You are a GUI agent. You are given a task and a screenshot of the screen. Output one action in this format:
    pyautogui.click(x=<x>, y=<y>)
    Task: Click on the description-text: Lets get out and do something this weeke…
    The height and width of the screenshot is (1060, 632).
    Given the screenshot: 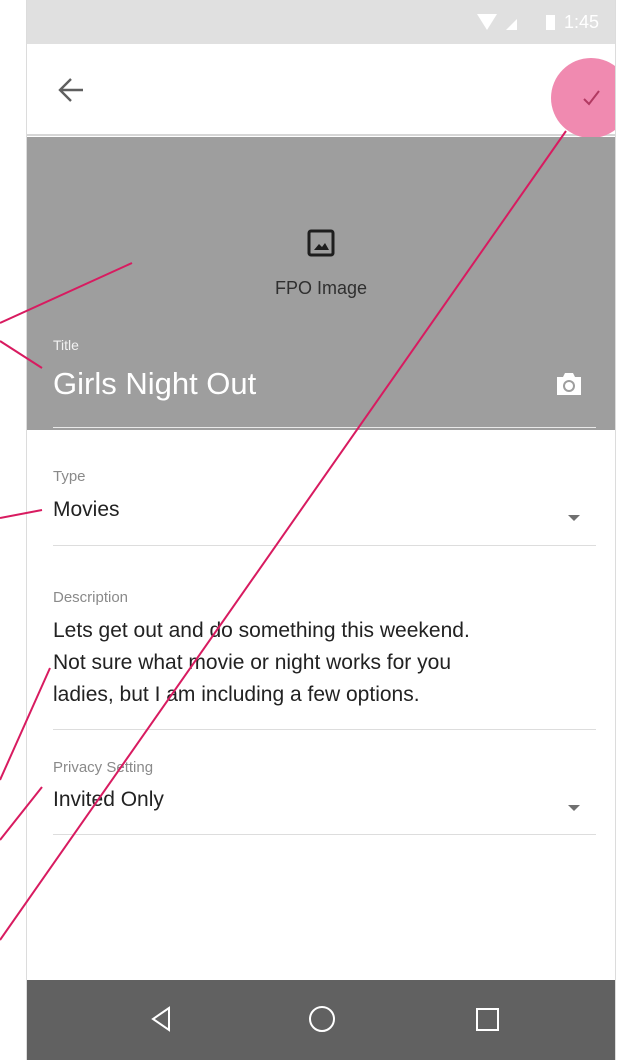 What is the action you would take?
    pyautogui.click(x=324, y=663)
    